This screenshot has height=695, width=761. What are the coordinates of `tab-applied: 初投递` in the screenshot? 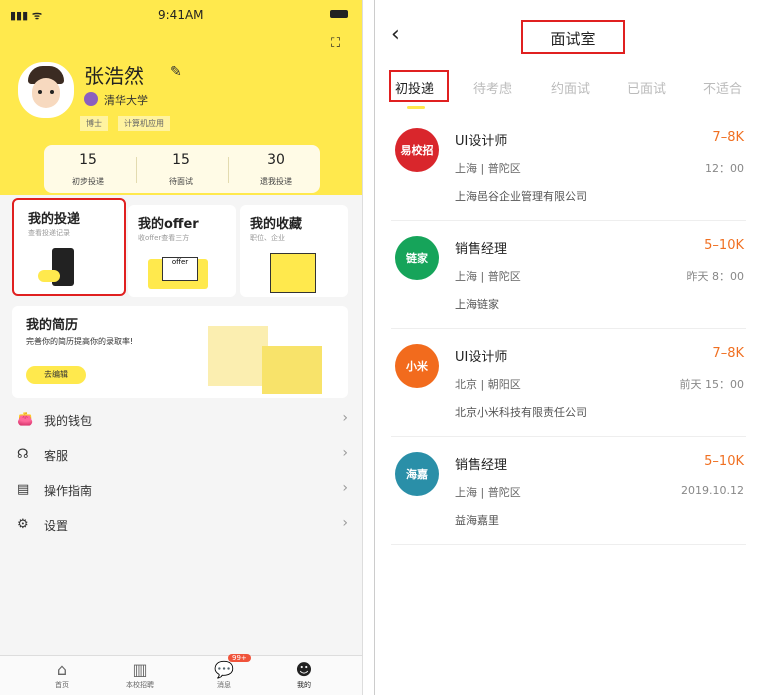 It's located at (414, 87).